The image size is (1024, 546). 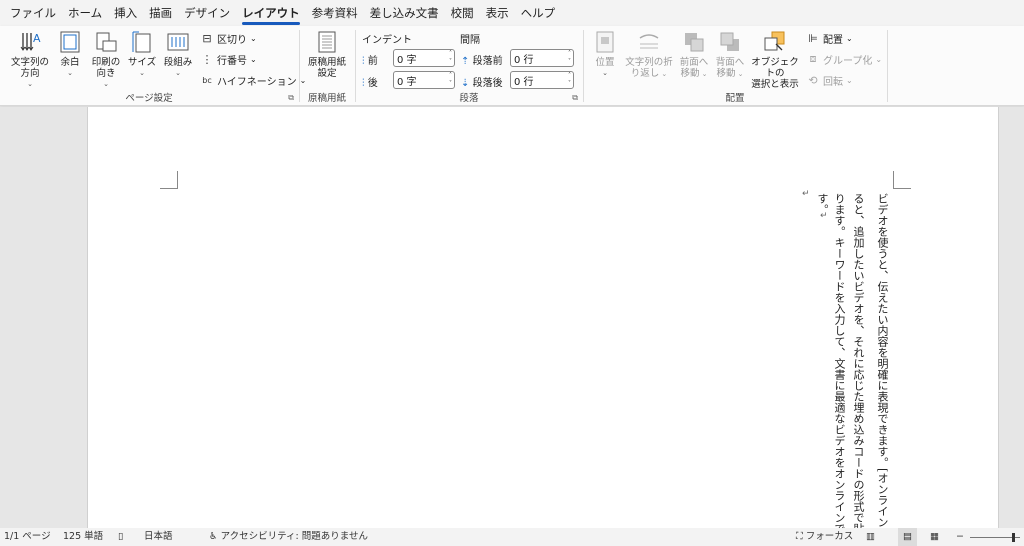 I want to click on group-button: ⧈ グループ化 ⌄, so click(x=844, y=59).